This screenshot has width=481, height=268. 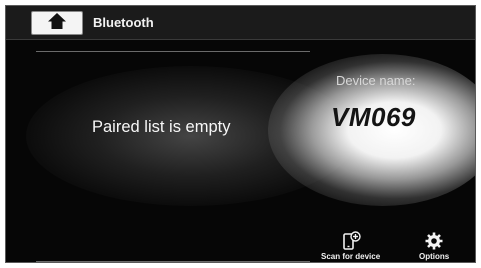 I want to click on options-button: Options, so click(x=434, y=245).